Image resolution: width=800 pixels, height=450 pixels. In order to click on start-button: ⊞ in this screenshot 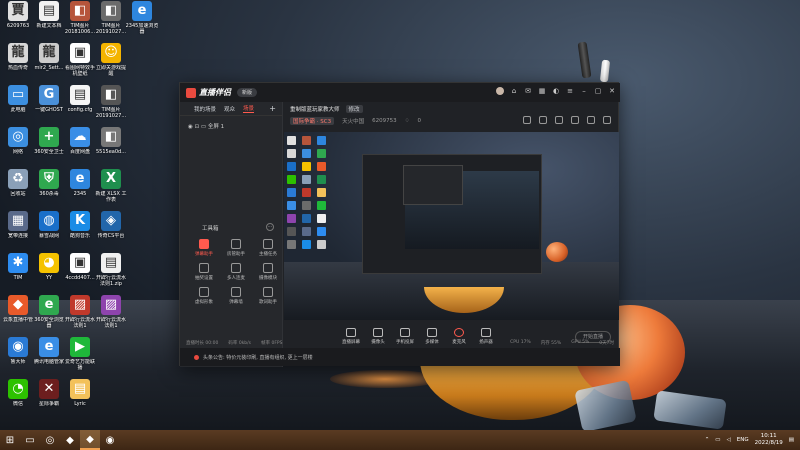, I will do `click(10, 440)`.